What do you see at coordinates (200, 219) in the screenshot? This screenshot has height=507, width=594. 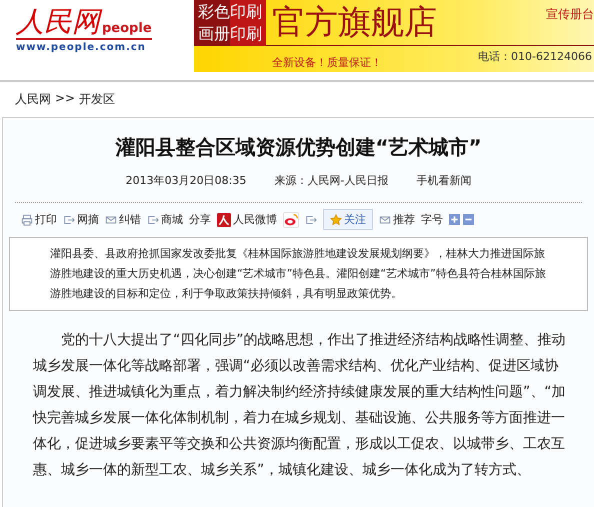 I see `toolbar-caption: 分享` at bounding box center [200, 219].